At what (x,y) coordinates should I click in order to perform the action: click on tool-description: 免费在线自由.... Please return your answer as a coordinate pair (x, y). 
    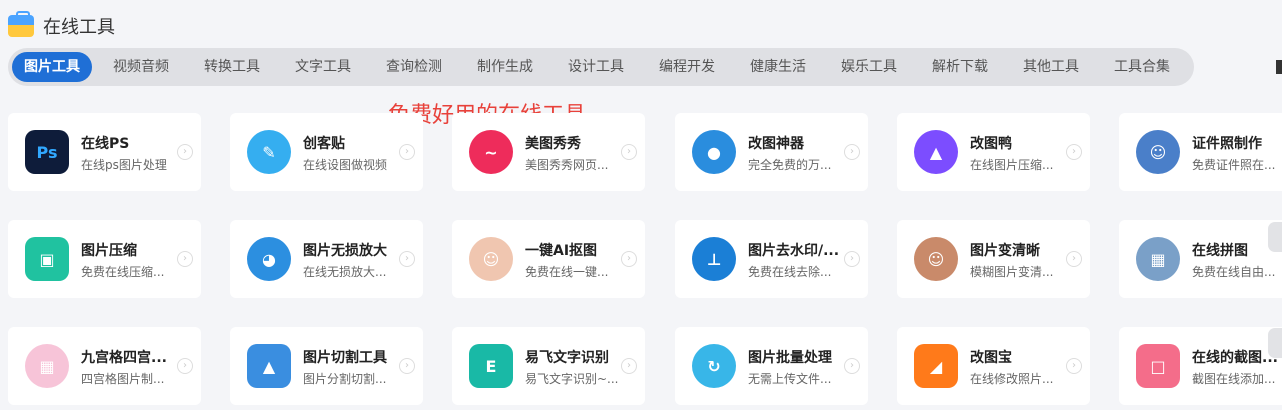
    Looking at the image, I should click on (1234, 272).